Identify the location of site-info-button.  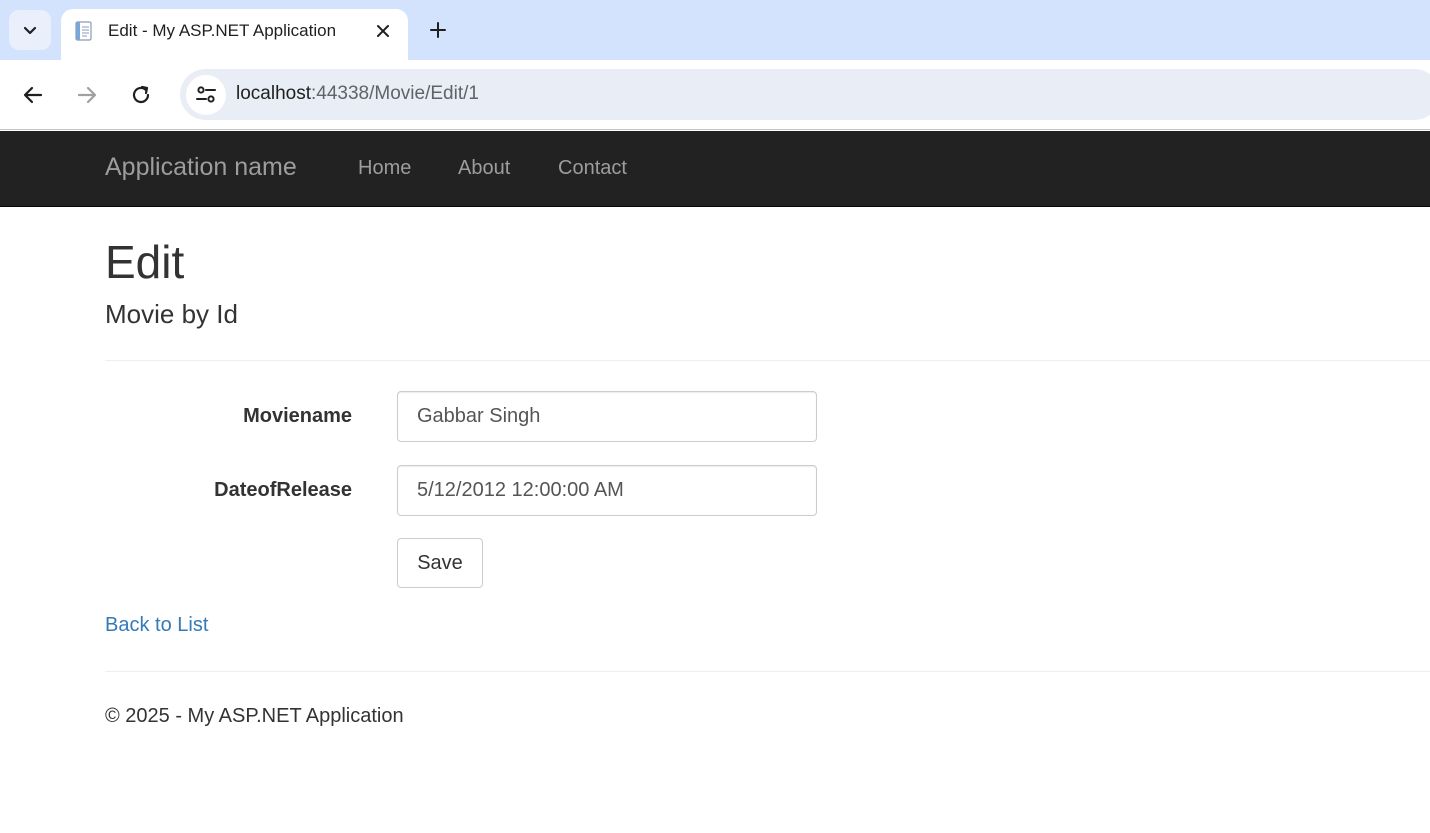
(206, 95).